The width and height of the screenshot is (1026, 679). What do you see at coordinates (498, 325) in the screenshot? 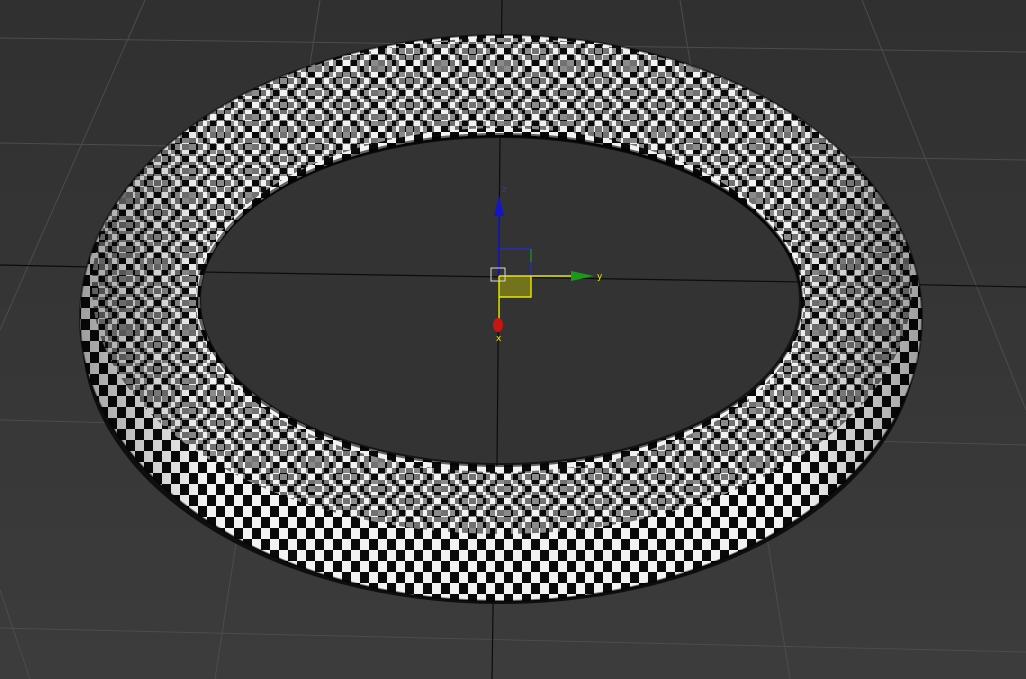
I see `x-axis-arrow-icon` at bounding box center [498, 325].